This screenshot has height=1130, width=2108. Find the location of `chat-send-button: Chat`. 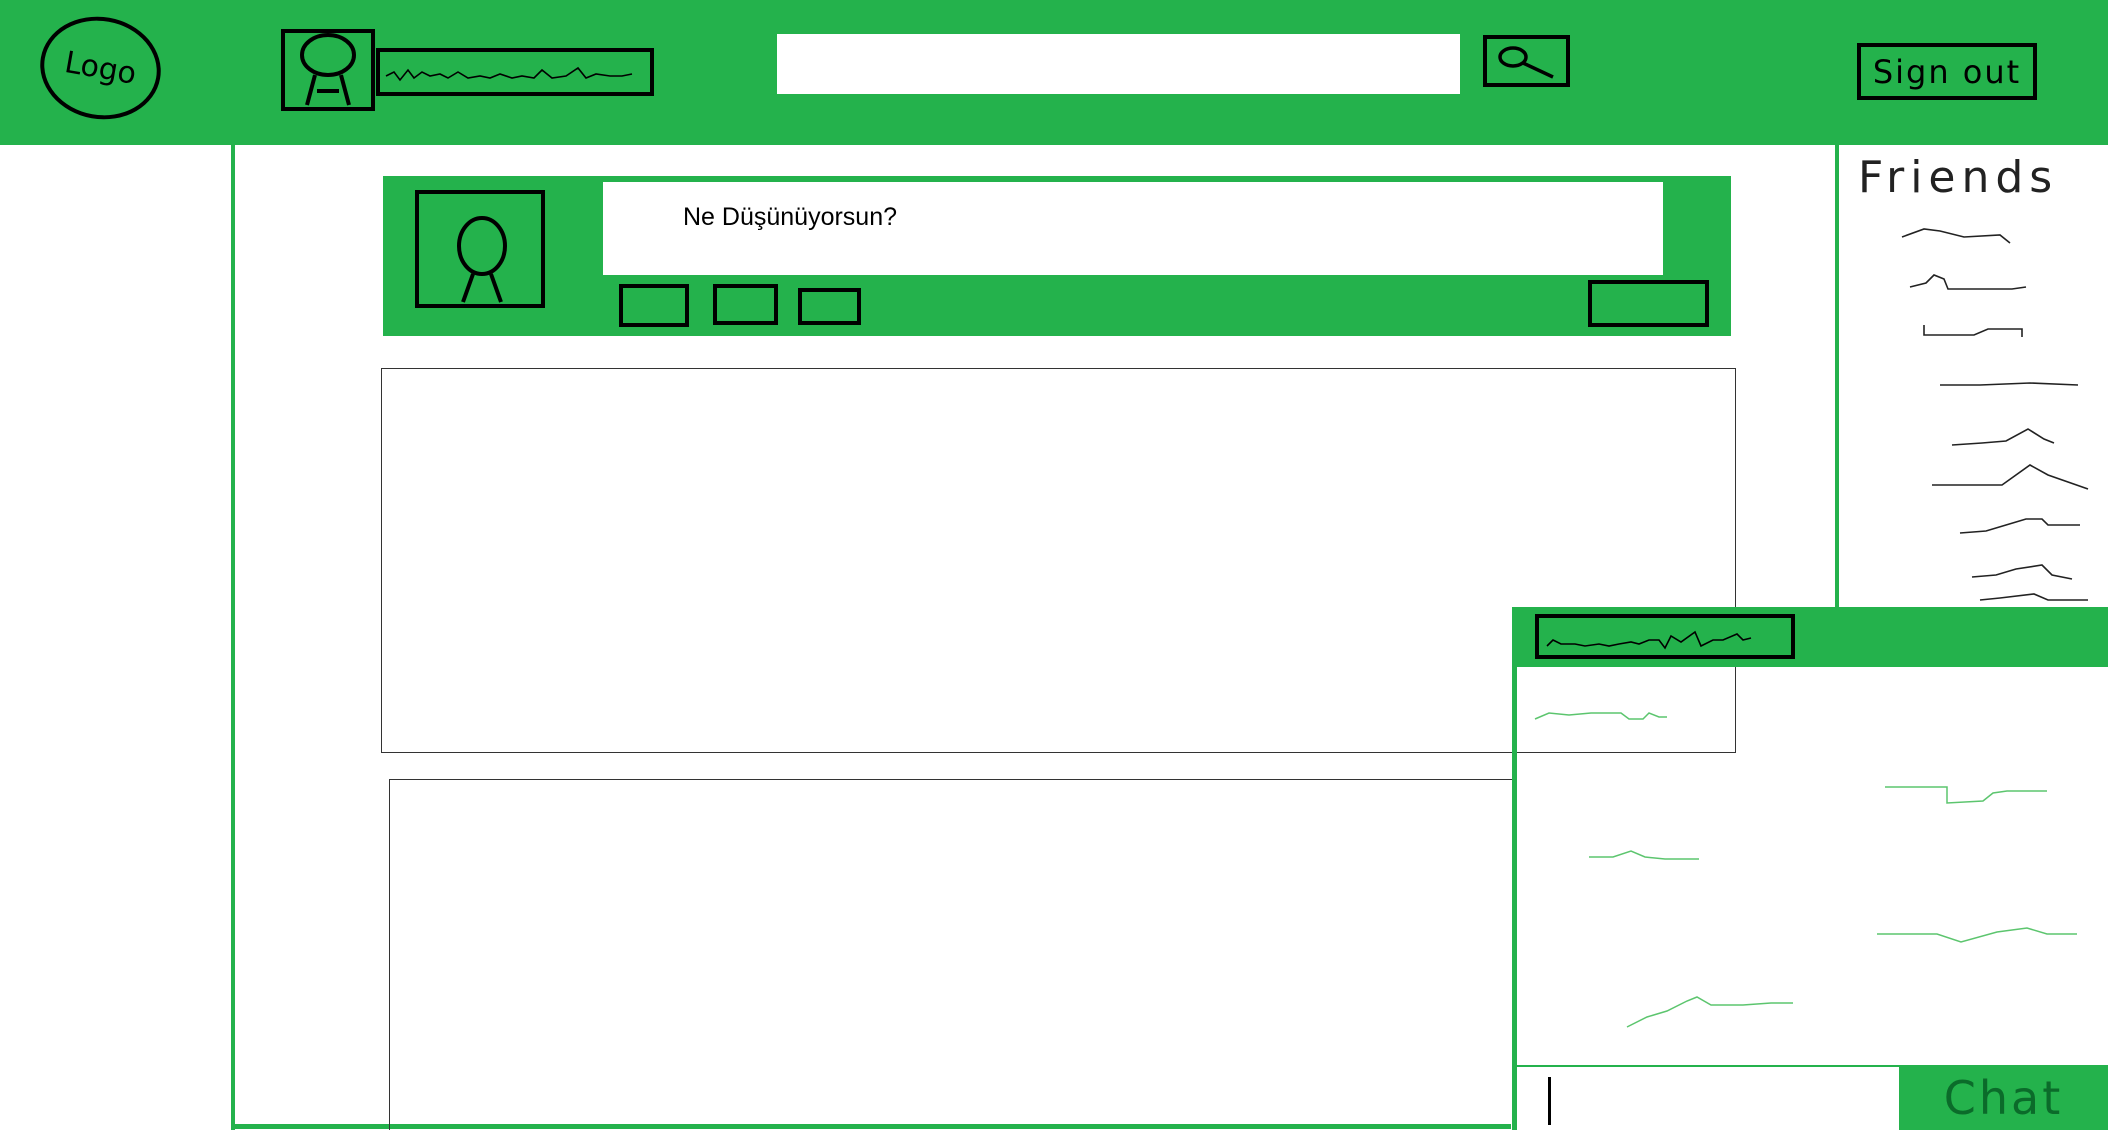

chat-send-button: Chat is located at coordinates (2003, 1097).